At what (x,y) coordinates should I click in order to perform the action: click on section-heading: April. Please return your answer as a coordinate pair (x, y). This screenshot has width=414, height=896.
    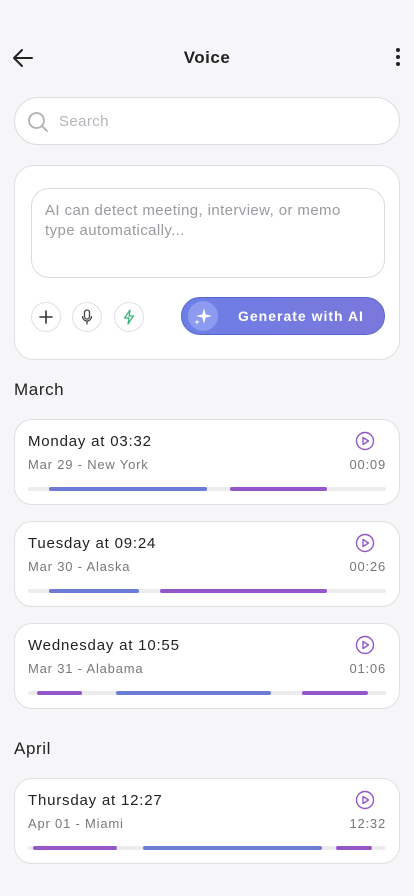
    Looking at the image, I should click on (33, 748).